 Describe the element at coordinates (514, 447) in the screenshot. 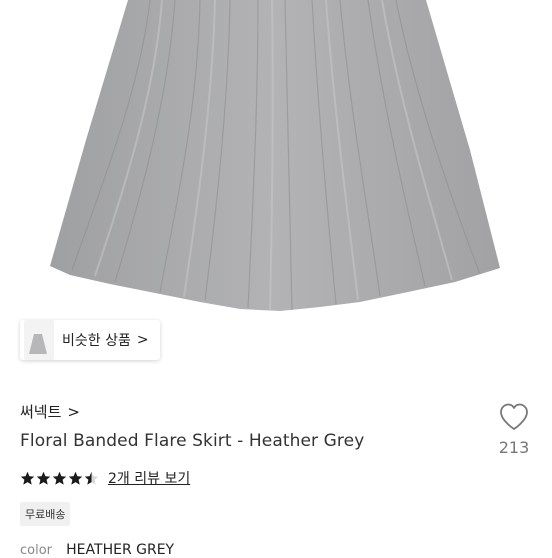

I see `like-count: 213` at that location.